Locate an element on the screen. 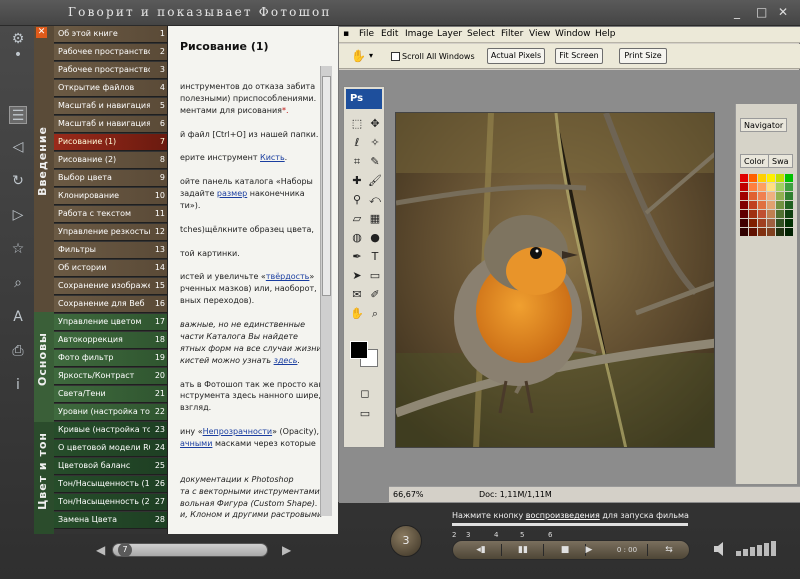 The width and height of the screenshot is (800, 579). hand-tool-icon: ✋ is located at coordinates (358, 56).